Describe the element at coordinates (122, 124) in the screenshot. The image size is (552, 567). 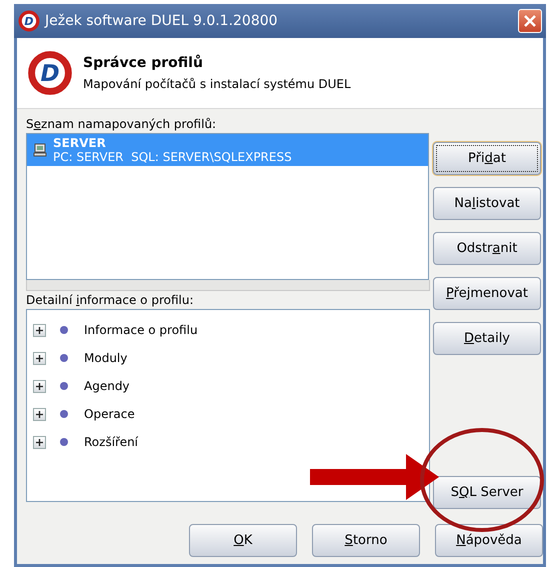
I see `profile-list-label: Seznam namapovaných profilů:` at that location.